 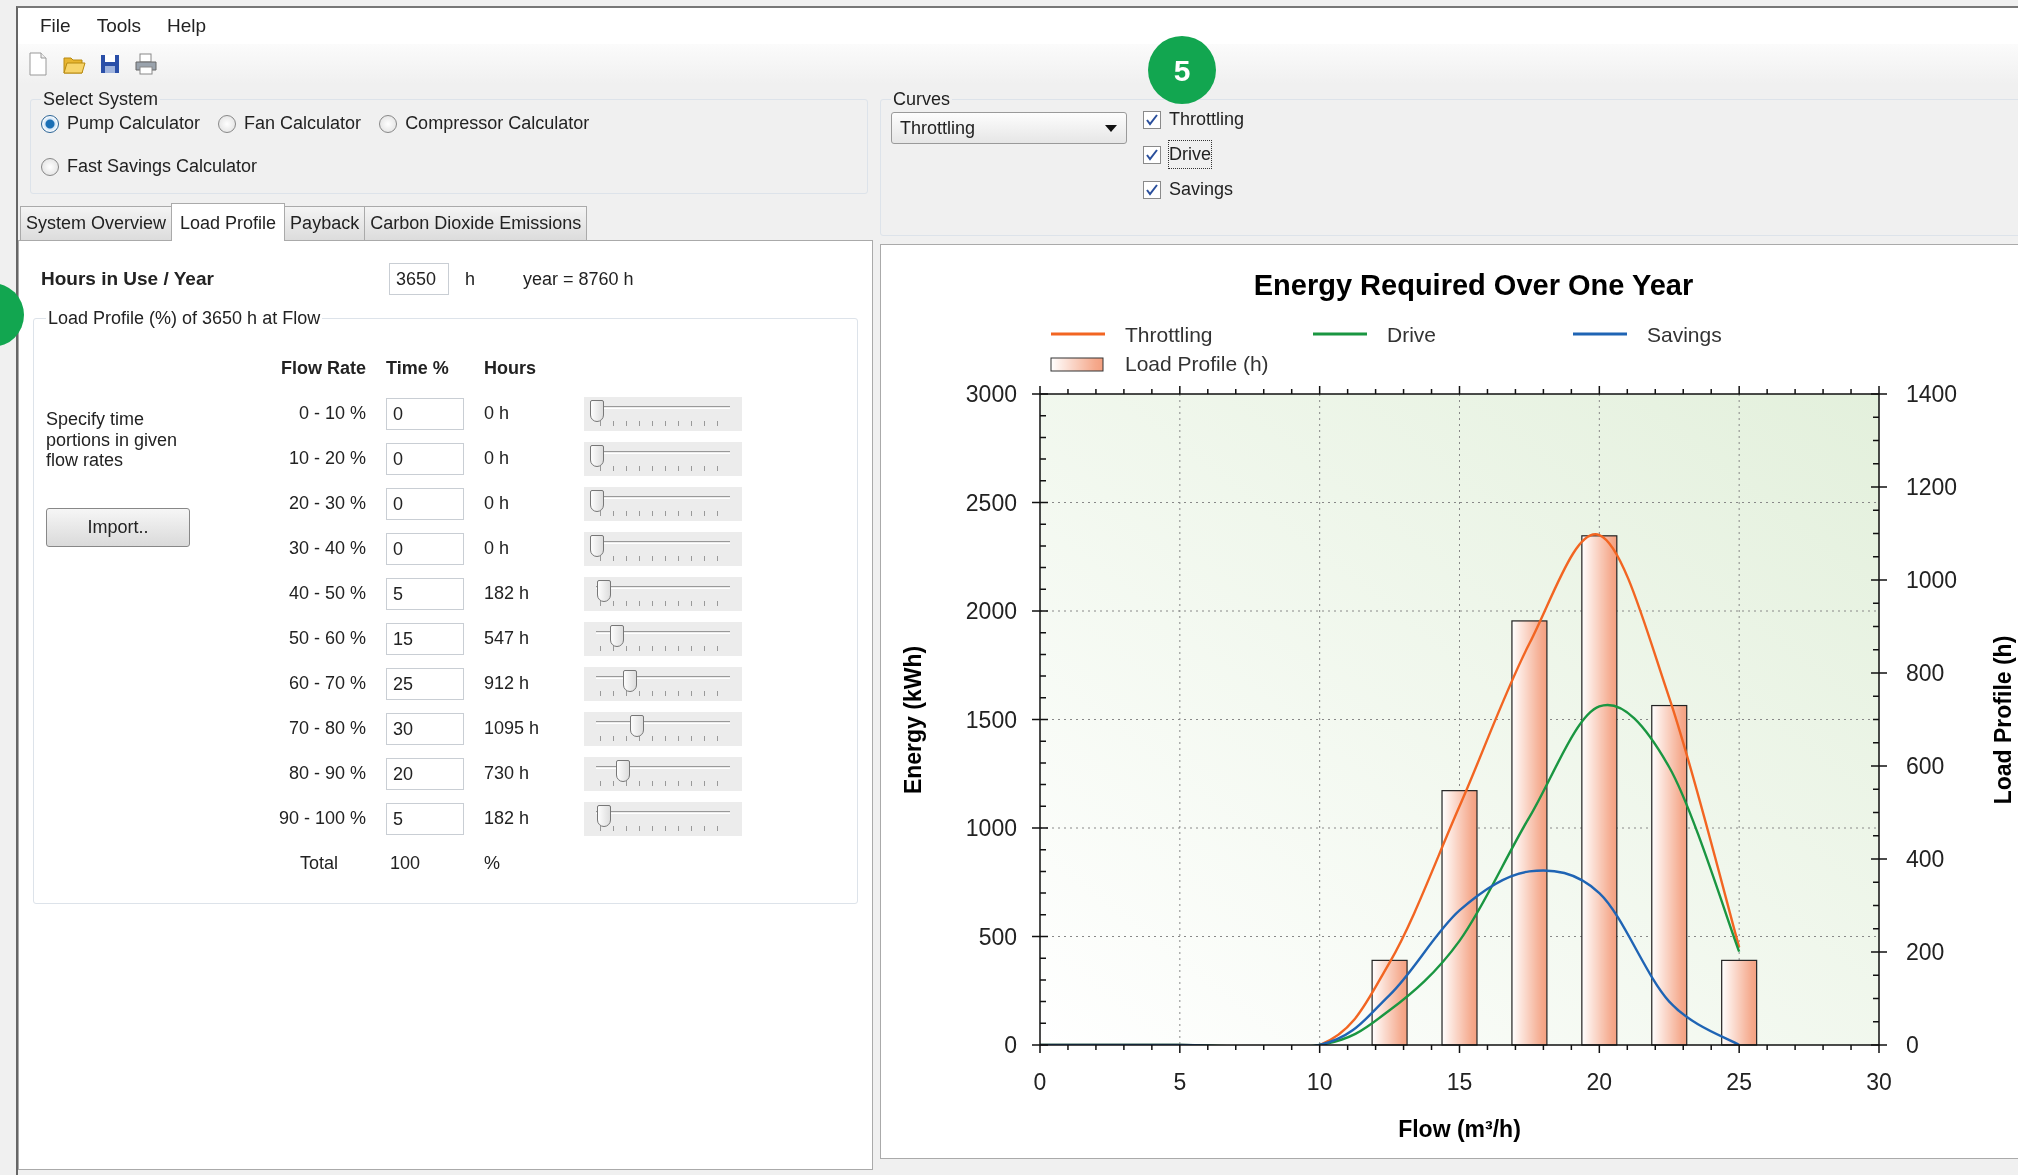 I want to click on tick-label: 500, so click(x=997, y=936).